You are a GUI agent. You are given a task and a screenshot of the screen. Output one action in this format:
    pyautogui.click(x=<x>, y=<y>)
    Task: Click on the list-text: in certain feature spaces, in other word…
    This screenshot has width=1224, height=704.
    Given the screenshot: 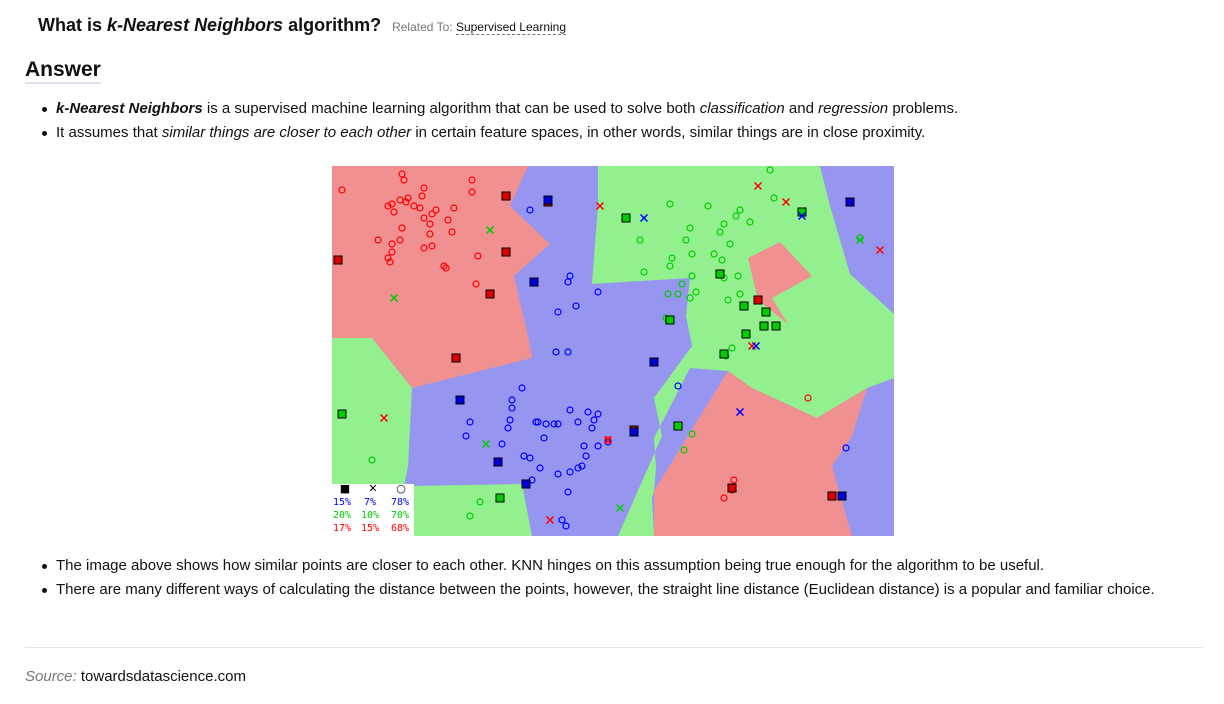 What is the action you would take?
    pyautogui.click(x=668, y=132)
    